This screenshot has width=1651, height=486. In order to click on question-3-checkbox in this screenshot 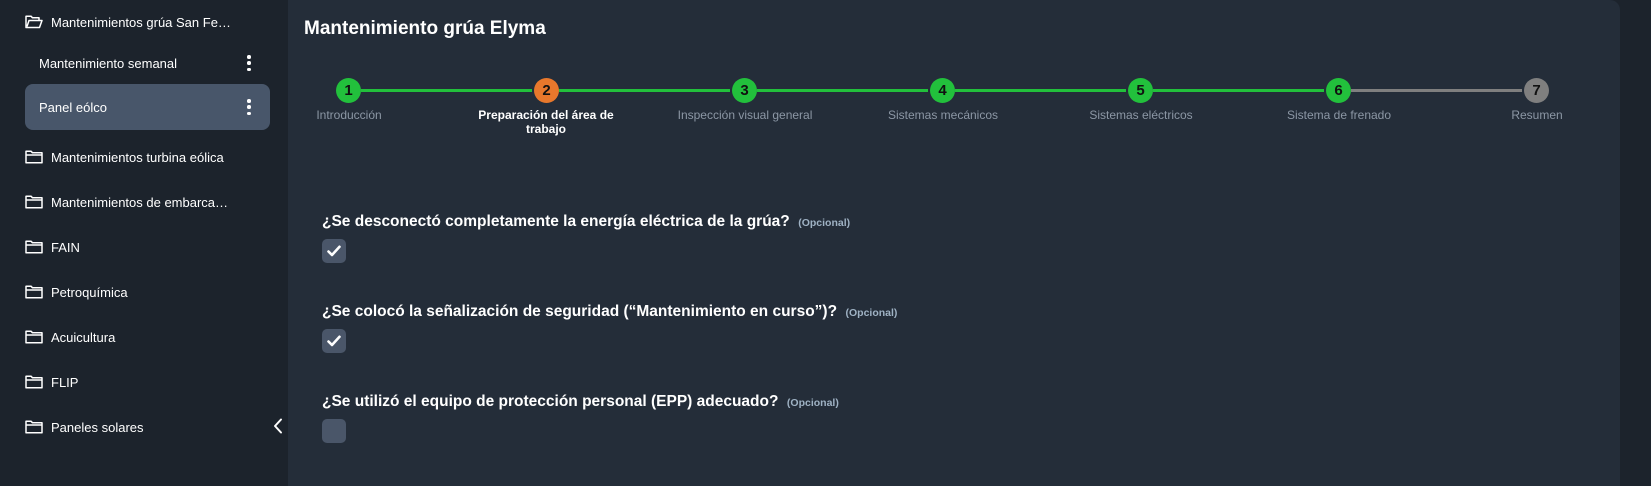, I will do `click(334, 431)`.